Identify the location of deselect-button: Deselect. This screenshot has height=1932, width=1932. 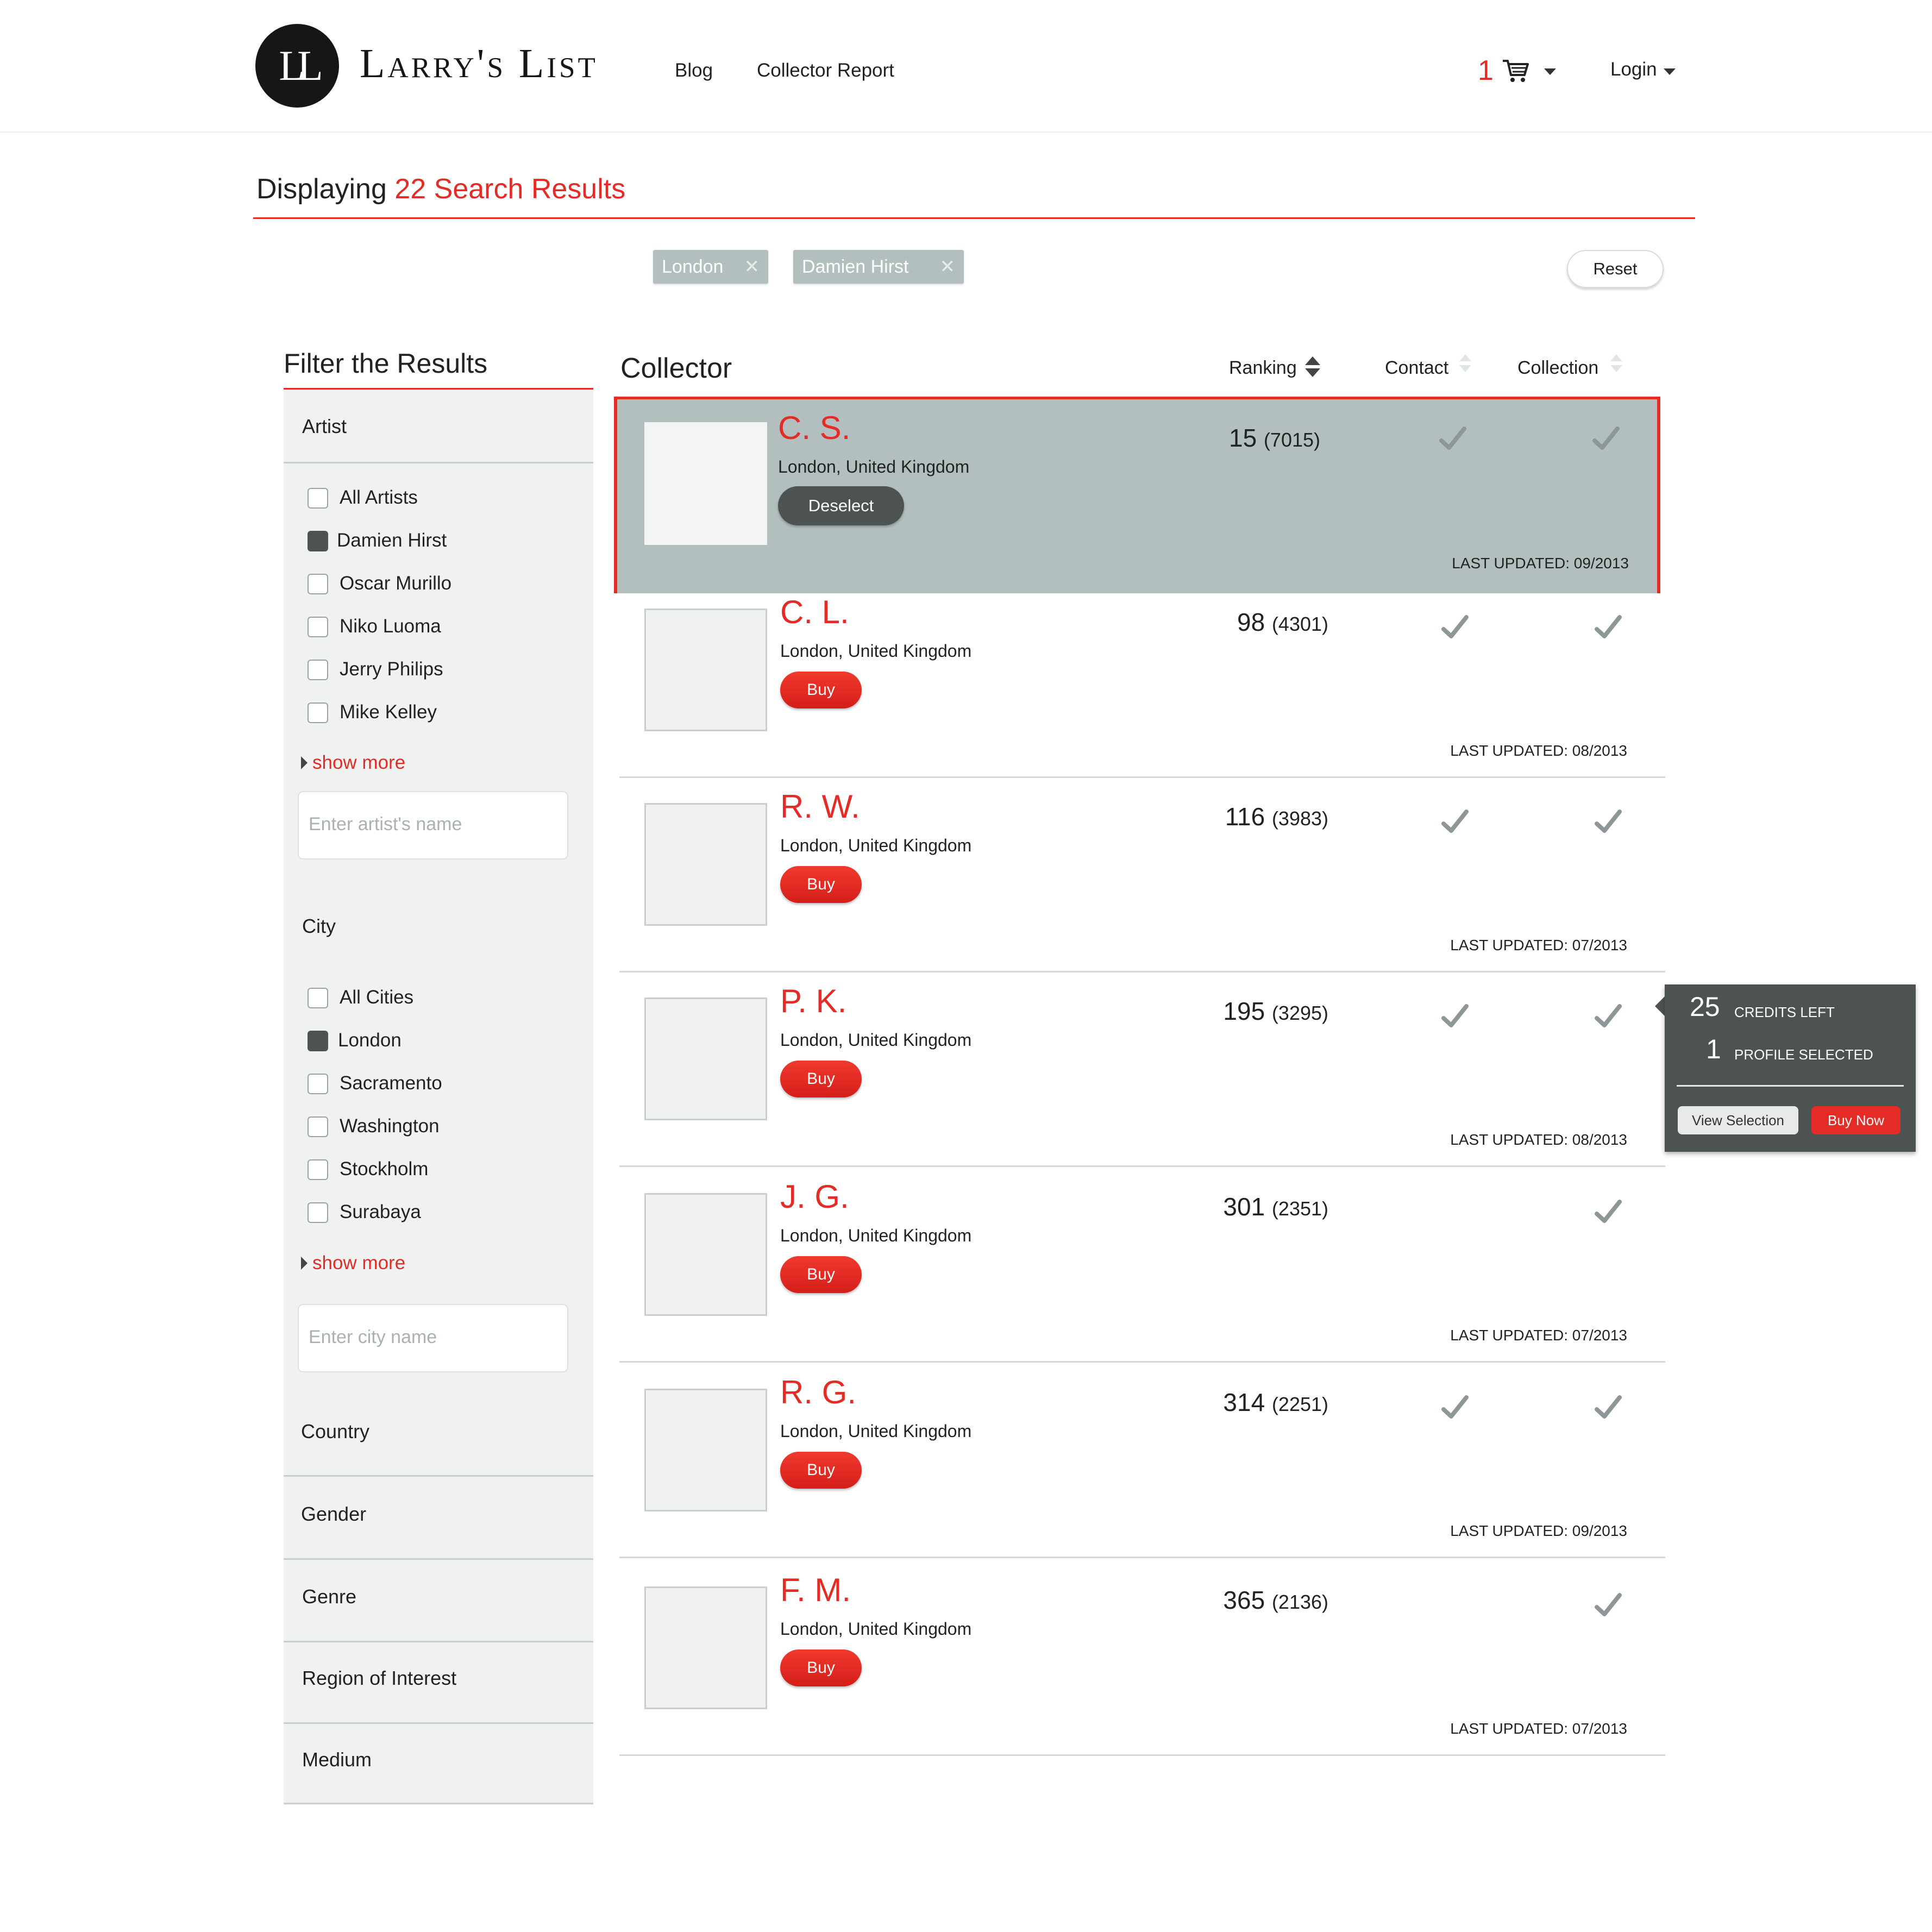
(841, 506).